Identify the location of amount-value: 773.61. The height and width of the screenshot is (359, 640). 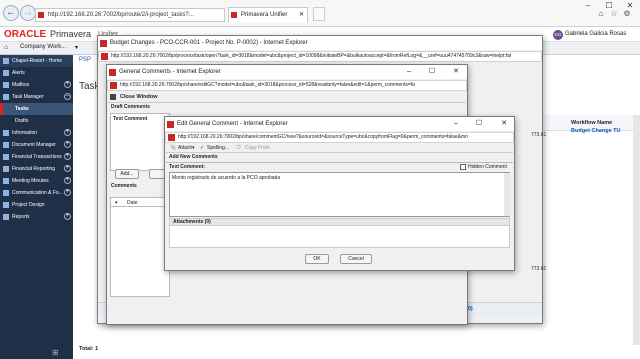
(539, 269).